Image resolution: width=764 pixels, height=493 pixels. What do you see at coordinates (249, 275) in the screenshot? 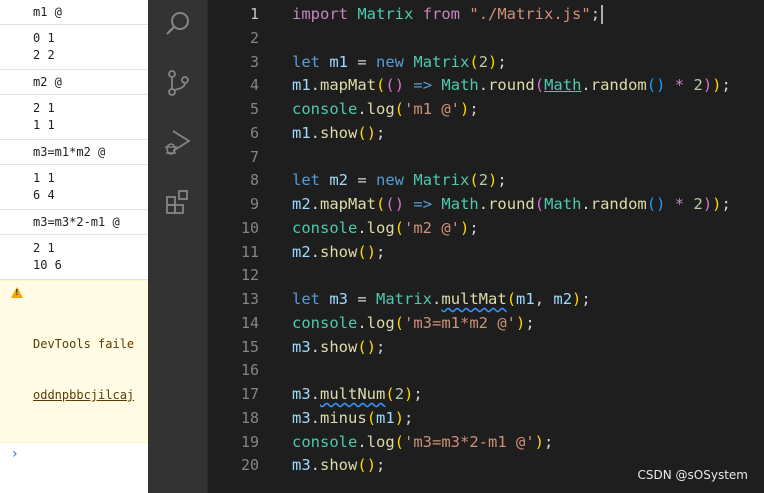
I see `line-number: 12` at bounding box center [249, 275].